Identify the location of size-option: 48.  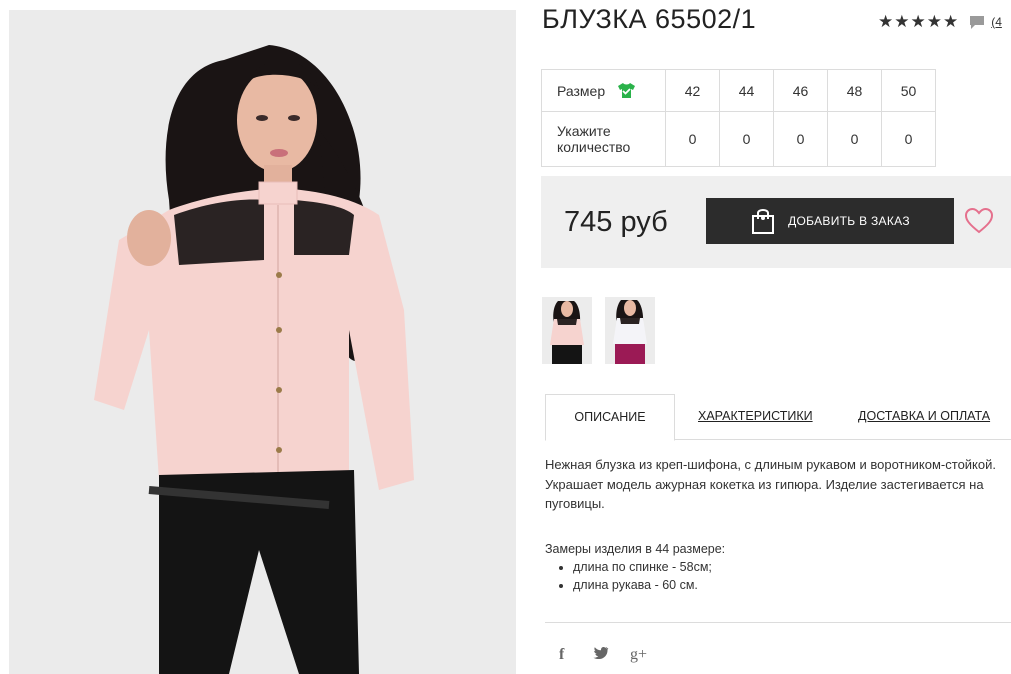
(854, 90).